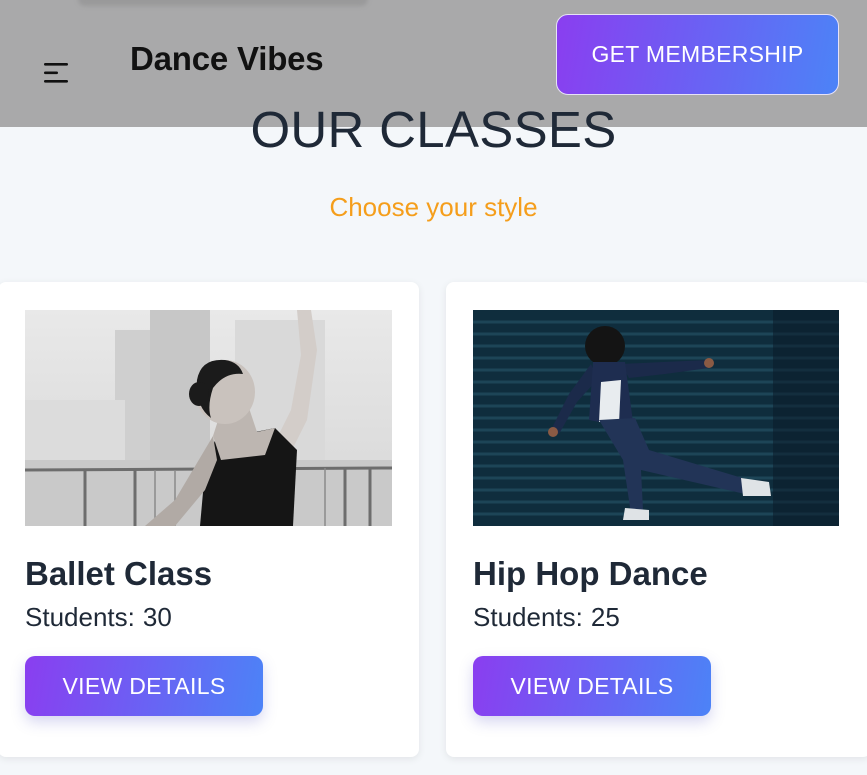 The width and height of the screenshot is (867, 775). I want to click on section-subtitle: Choose your style, so click(433, 207).